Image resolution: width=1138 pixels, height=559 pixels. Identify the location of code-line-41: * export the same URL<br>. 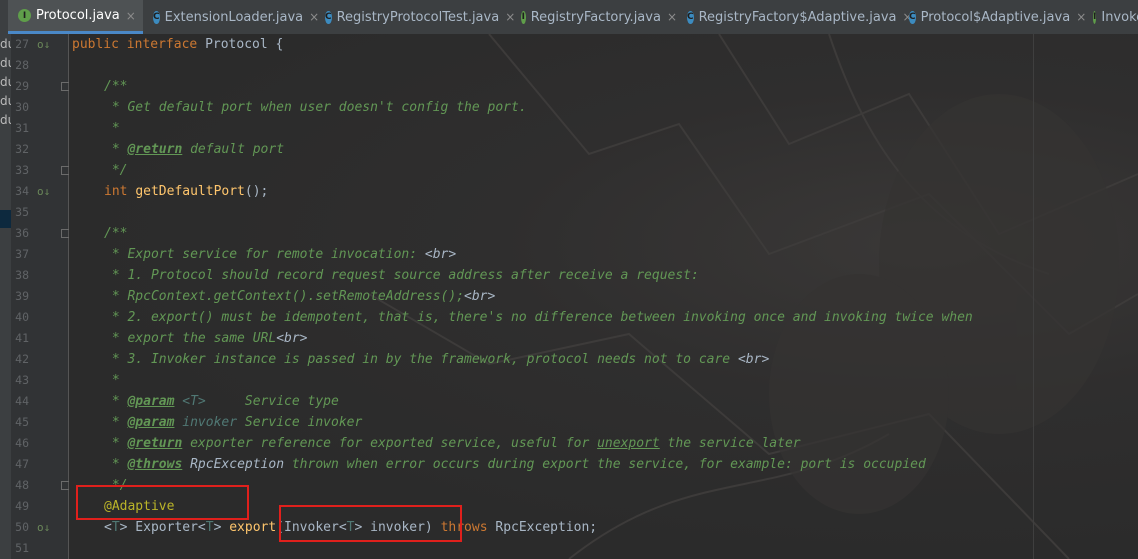
(206, 338).